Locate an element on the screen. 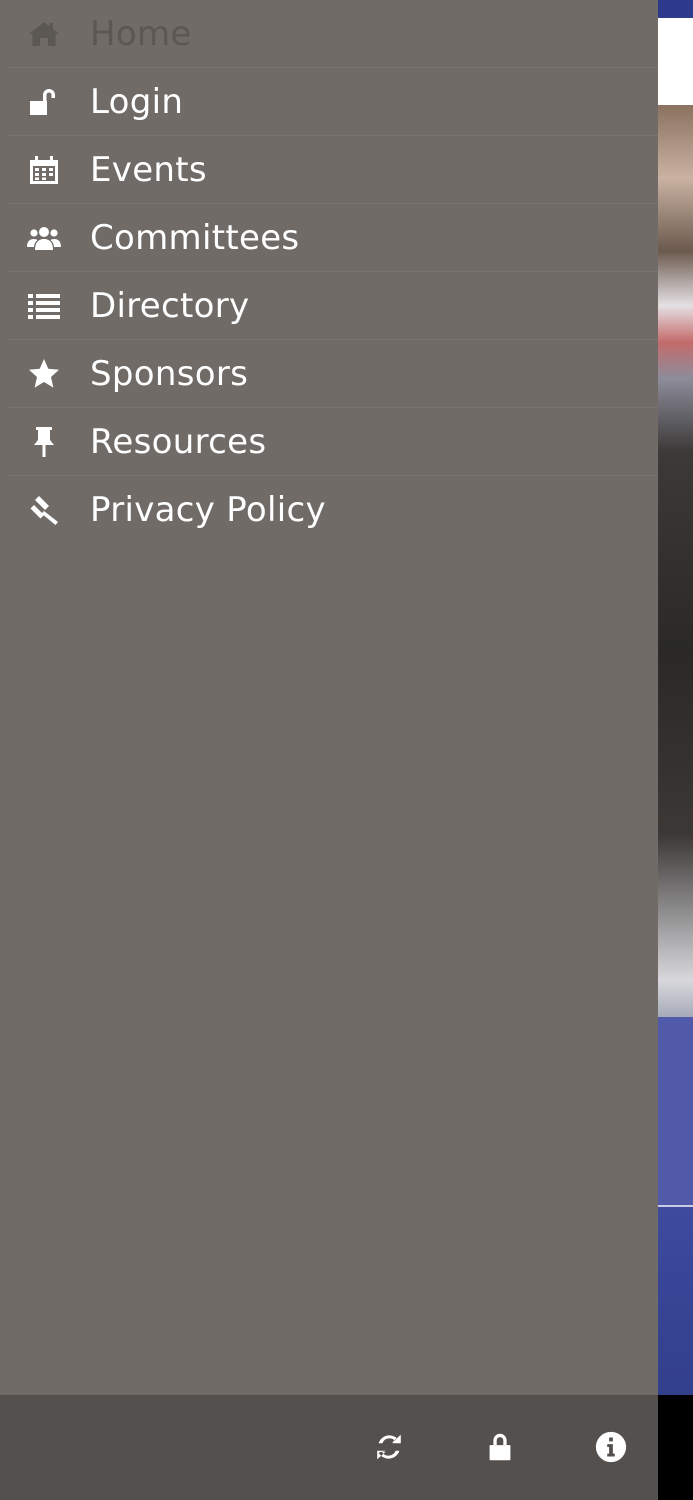 This screenshot has height=1500, width=693. pushpin-icon is located at coordinates (44, 442).